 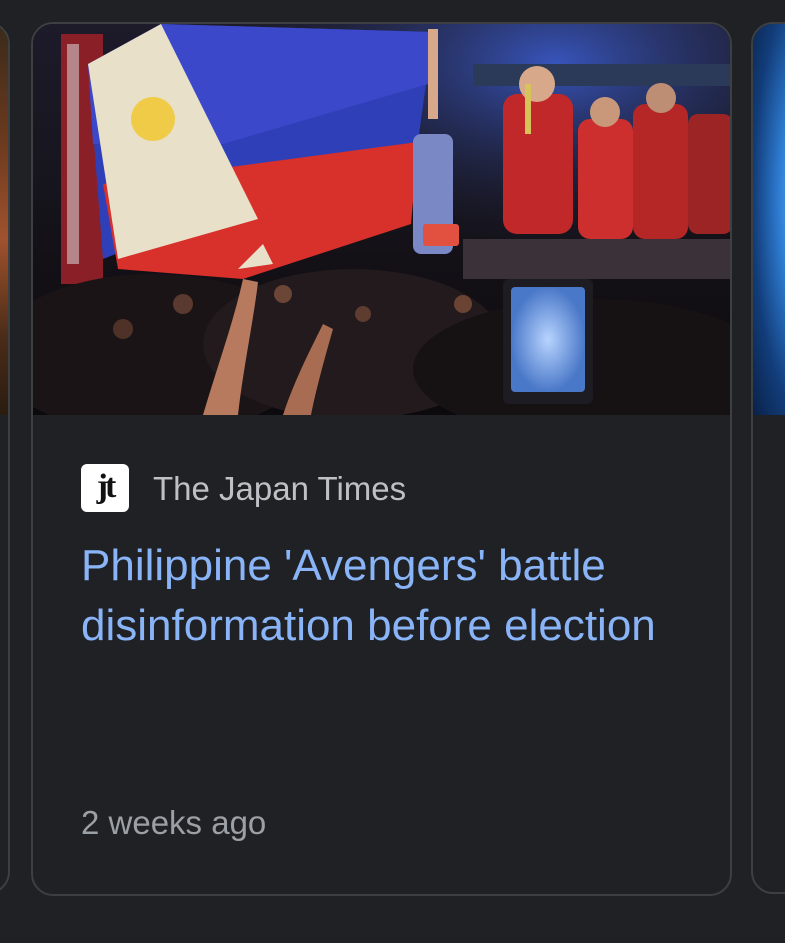 I want to click on publisher-logo-icon: jt, so click(x=105, y=488).